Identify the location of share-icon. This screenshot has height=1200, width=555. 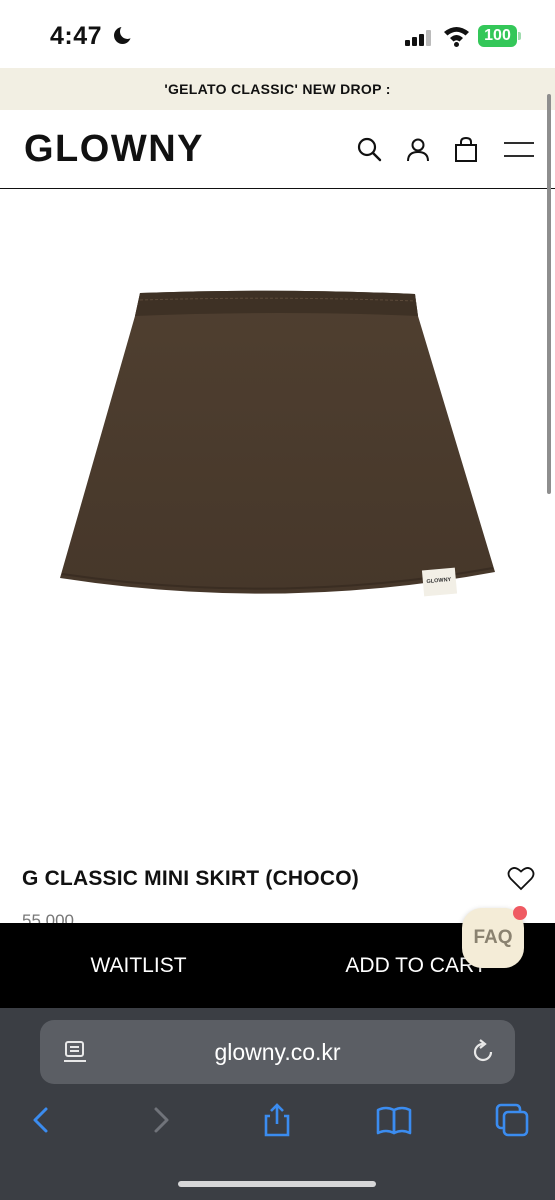
(277, 1120).